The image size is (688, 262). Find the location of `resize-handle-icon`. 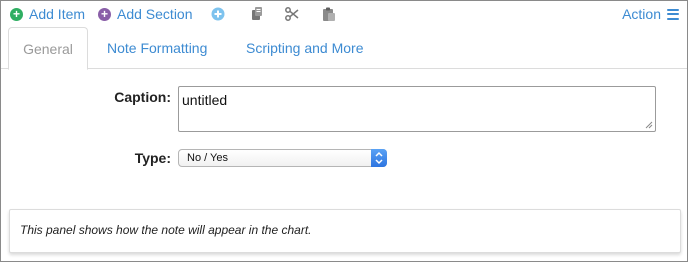

resize-handle-icon is located at coordinates (649, 125).